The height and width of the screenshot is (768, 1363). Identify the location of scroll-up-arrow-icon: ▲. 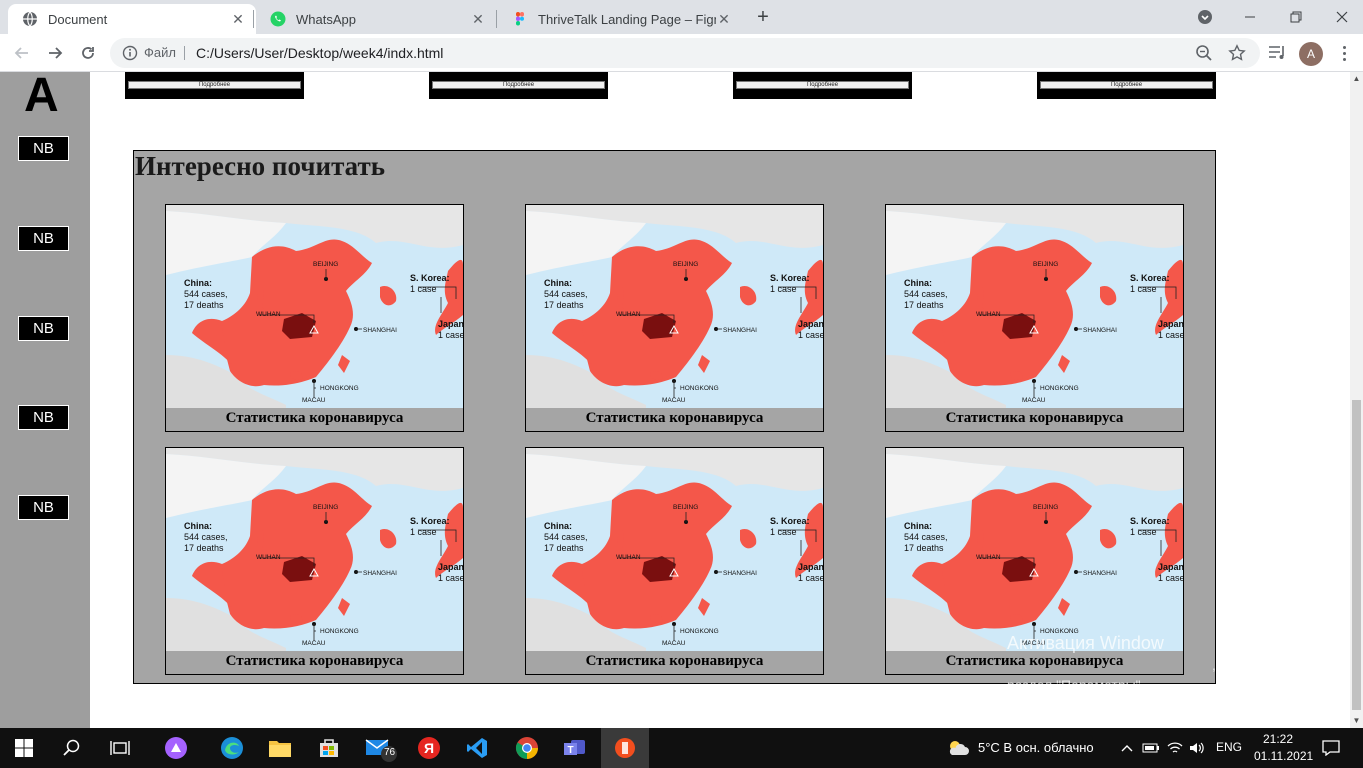
(1356, 79).